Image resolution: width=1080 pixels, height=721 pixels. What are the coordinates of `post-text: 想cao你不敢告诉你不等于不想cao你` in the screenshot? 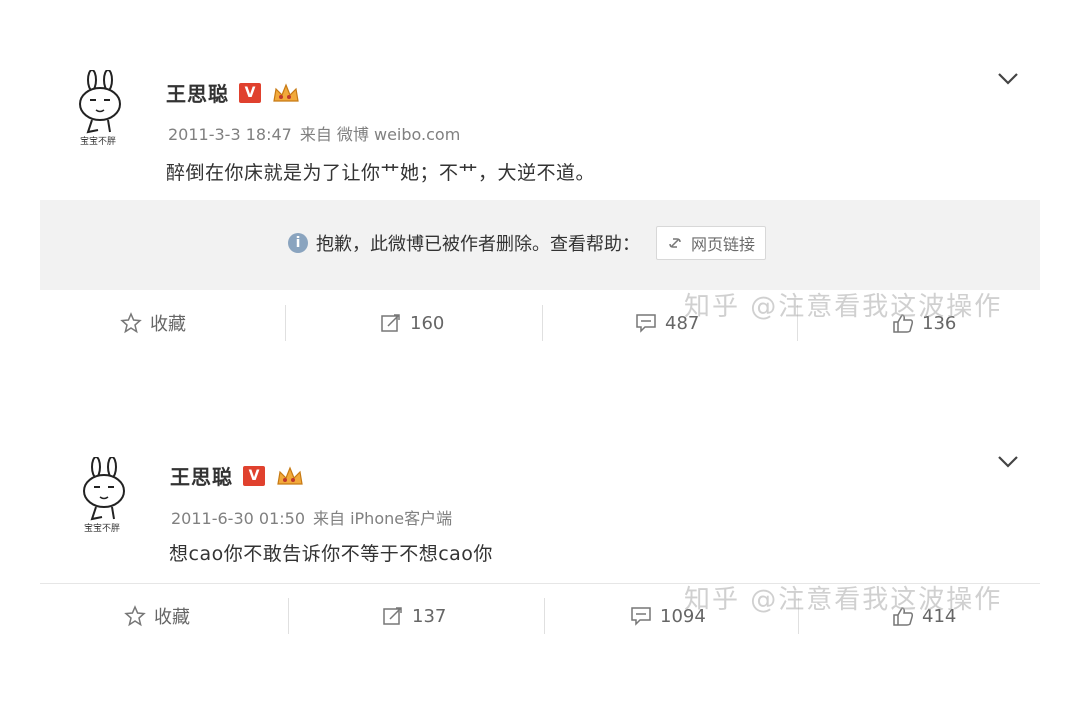 It's located at (331, 554).